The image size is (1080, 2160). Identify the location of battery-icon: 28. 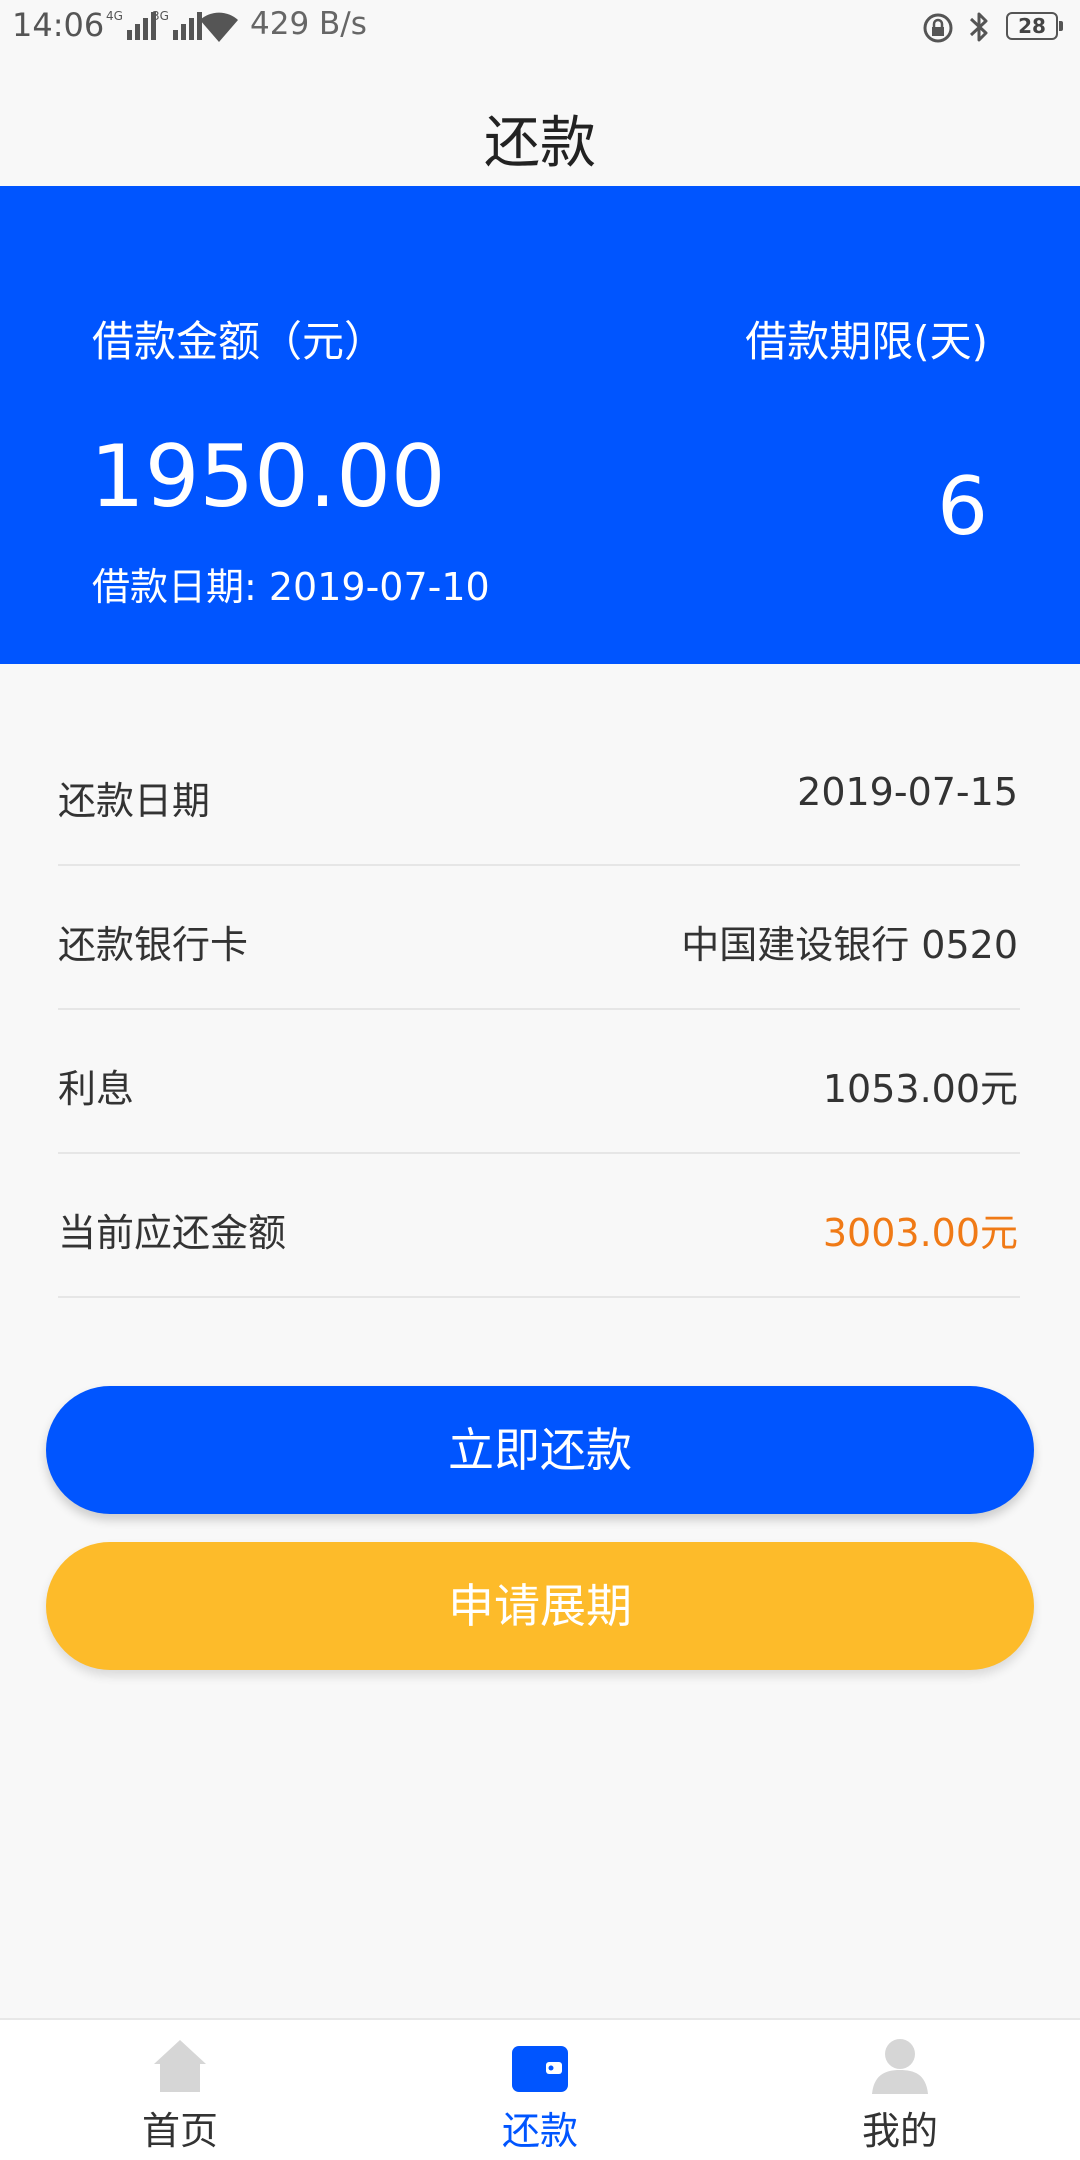
(1034, 26).